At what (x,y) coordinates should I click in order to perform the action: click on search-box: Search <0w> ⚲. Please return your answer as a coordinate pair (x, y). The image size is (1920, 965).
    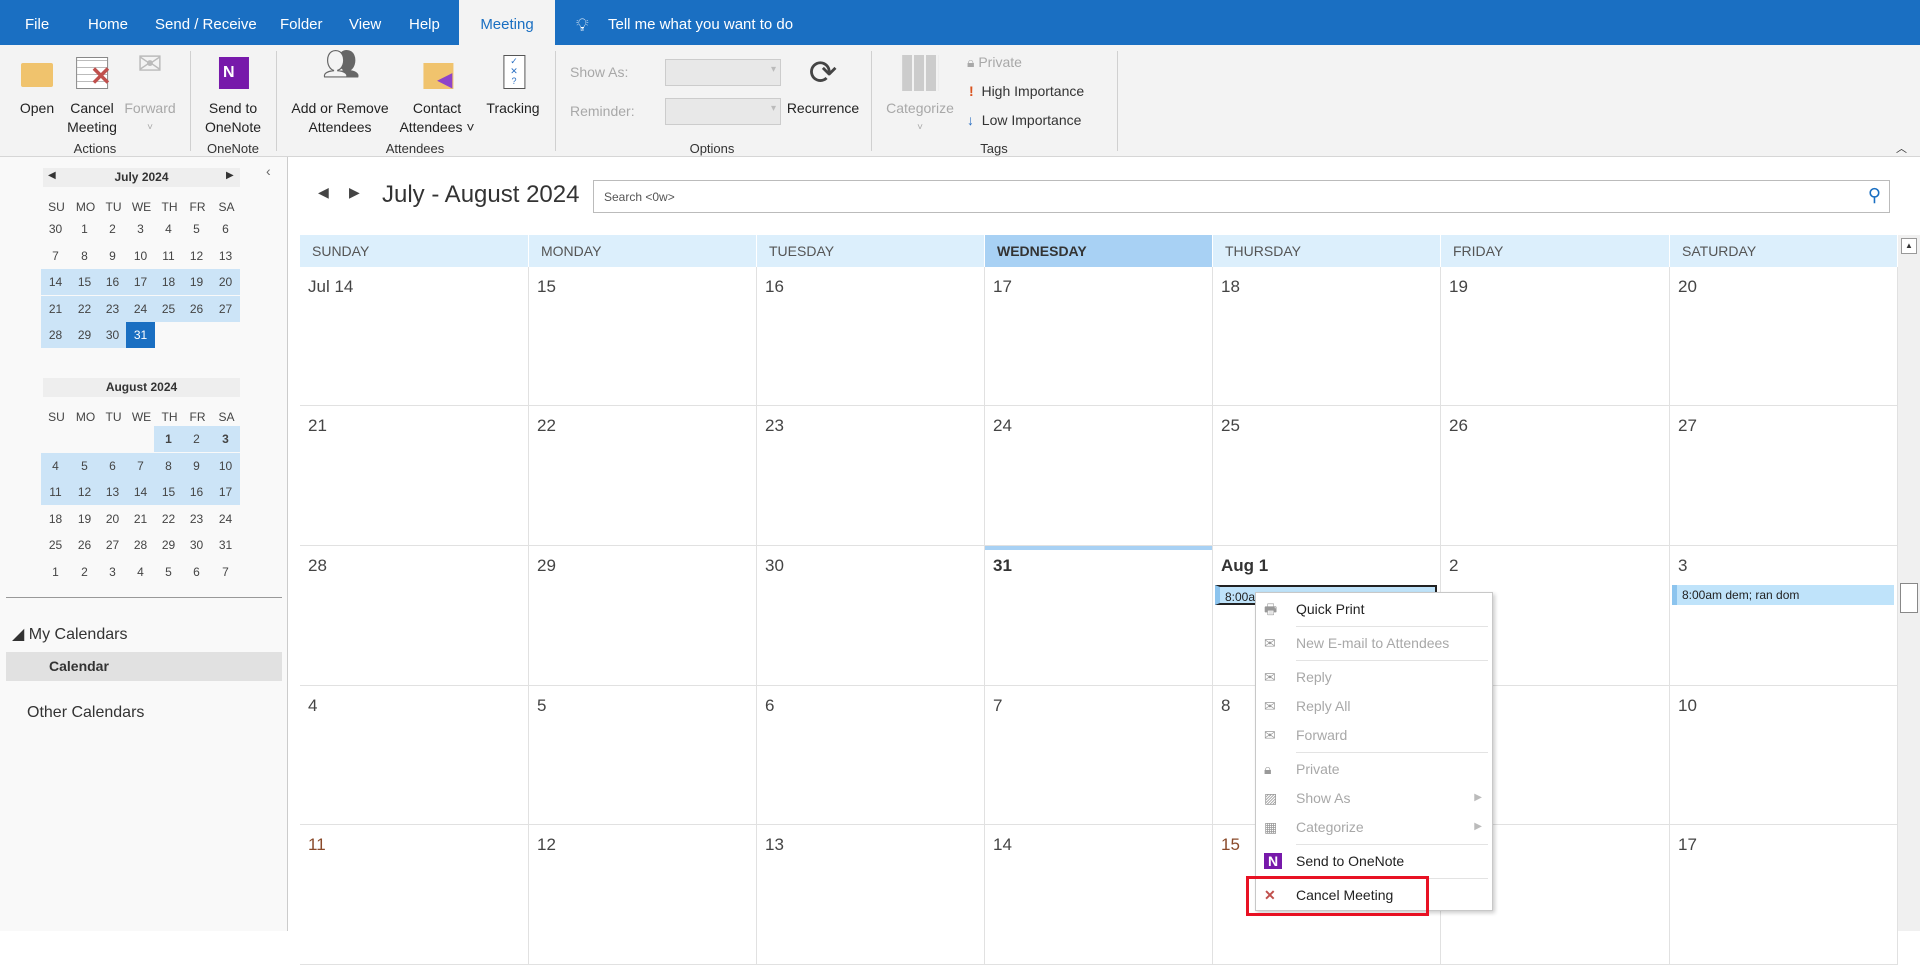
    Looking at the image, I should click on (1241, 196).